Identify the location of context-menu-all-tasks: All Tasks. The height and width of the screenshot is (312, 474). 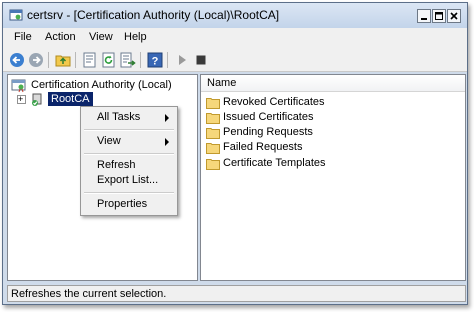
(118, 117).